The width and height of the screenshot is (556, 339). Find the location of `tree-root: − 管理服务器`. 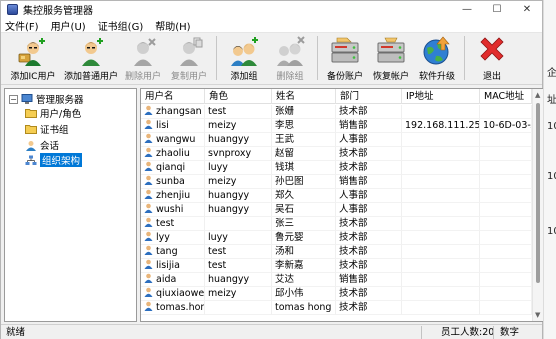

tree-root: − 管理服务器 is located at coordinates (46, 99).